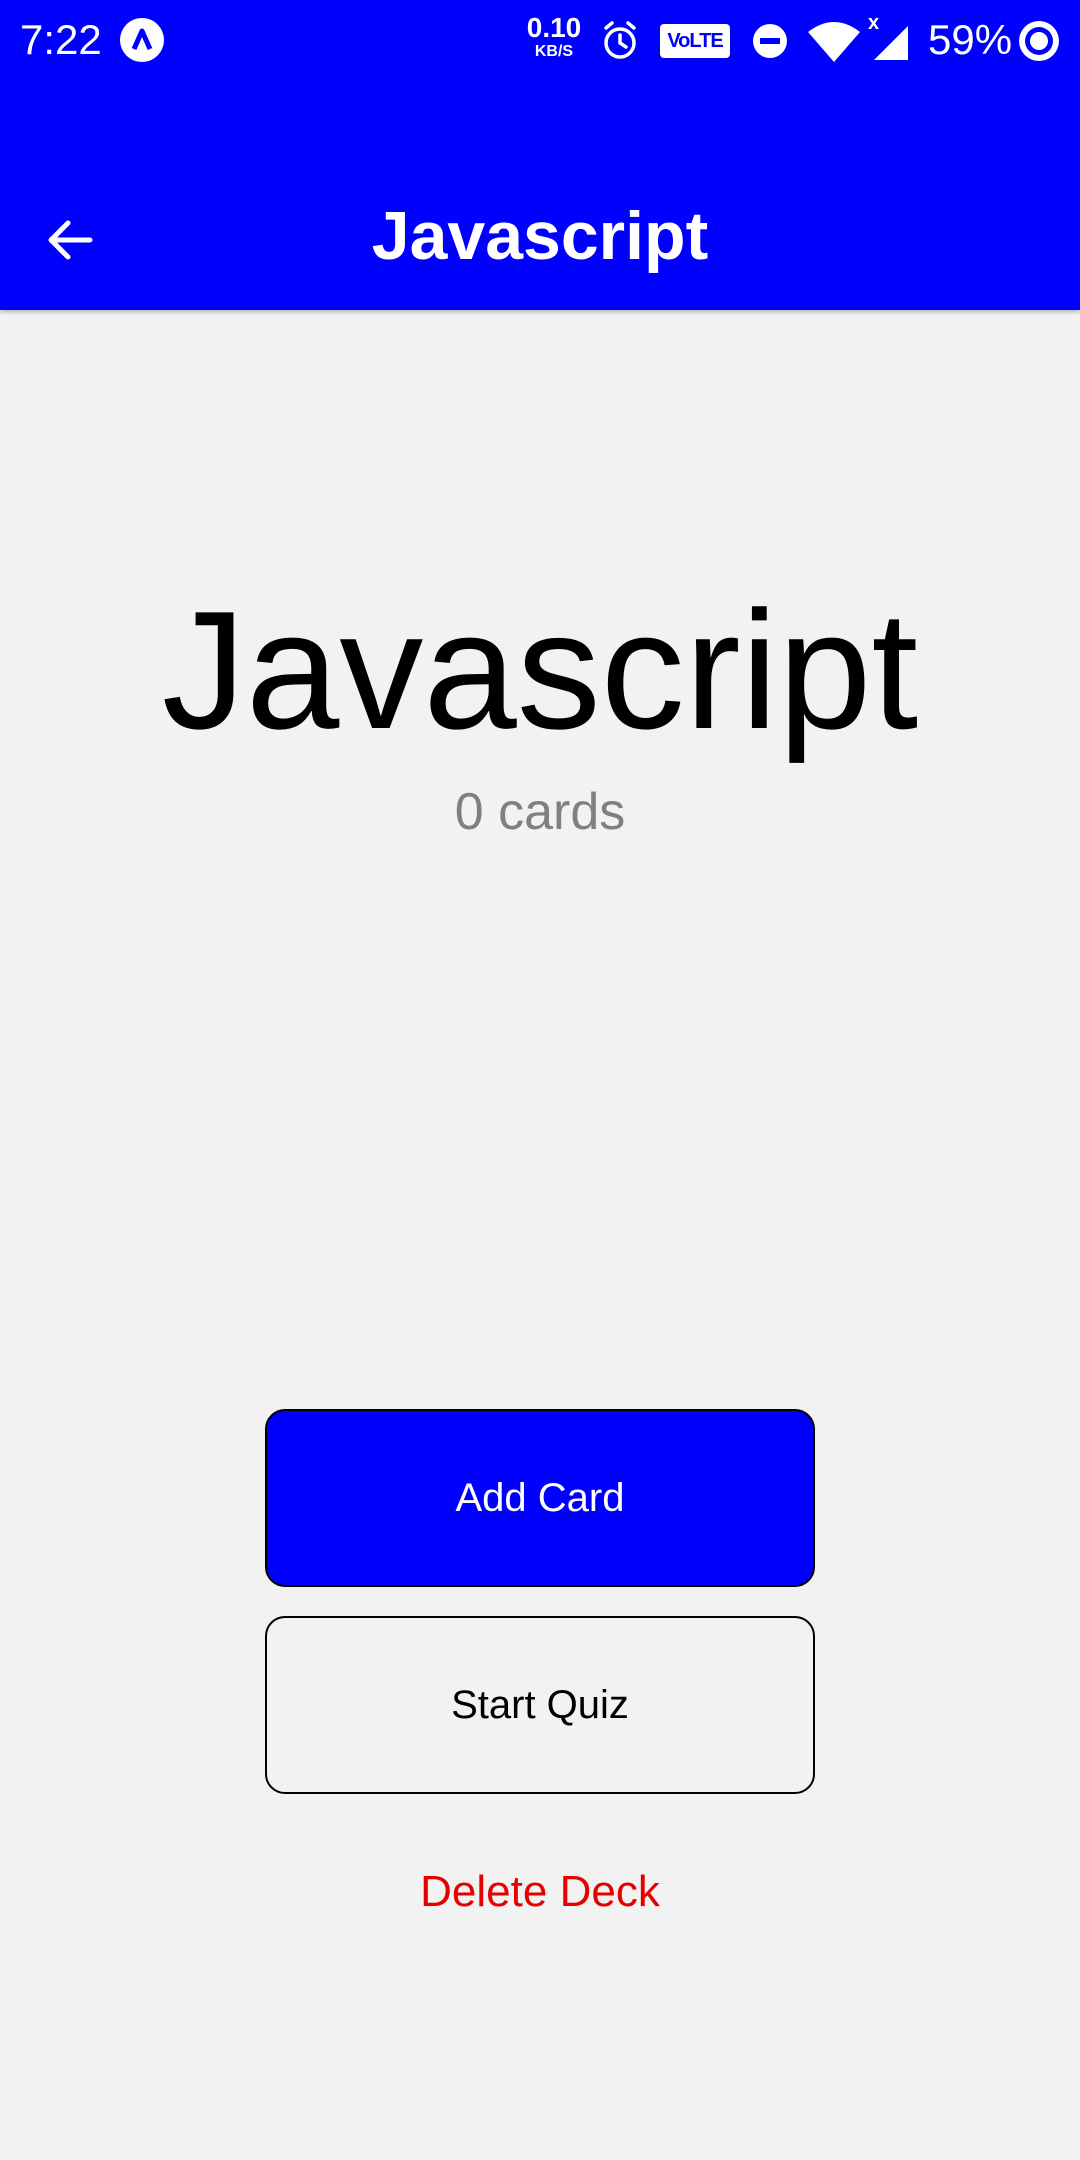 The width and height of the screenshot is (1080, 2160). Describe the element at coordinates (540, 236) in the screenshot. I see `header-title: Javascript` at that location.